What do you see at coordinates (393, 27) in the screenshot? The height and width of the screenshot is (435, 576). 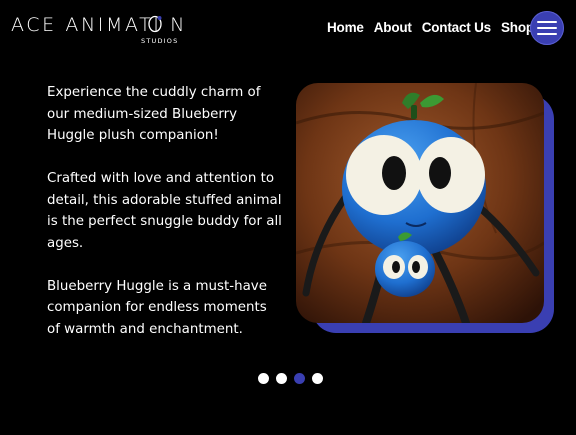 I see `nav-about: About` at bounding box center [393, 27].